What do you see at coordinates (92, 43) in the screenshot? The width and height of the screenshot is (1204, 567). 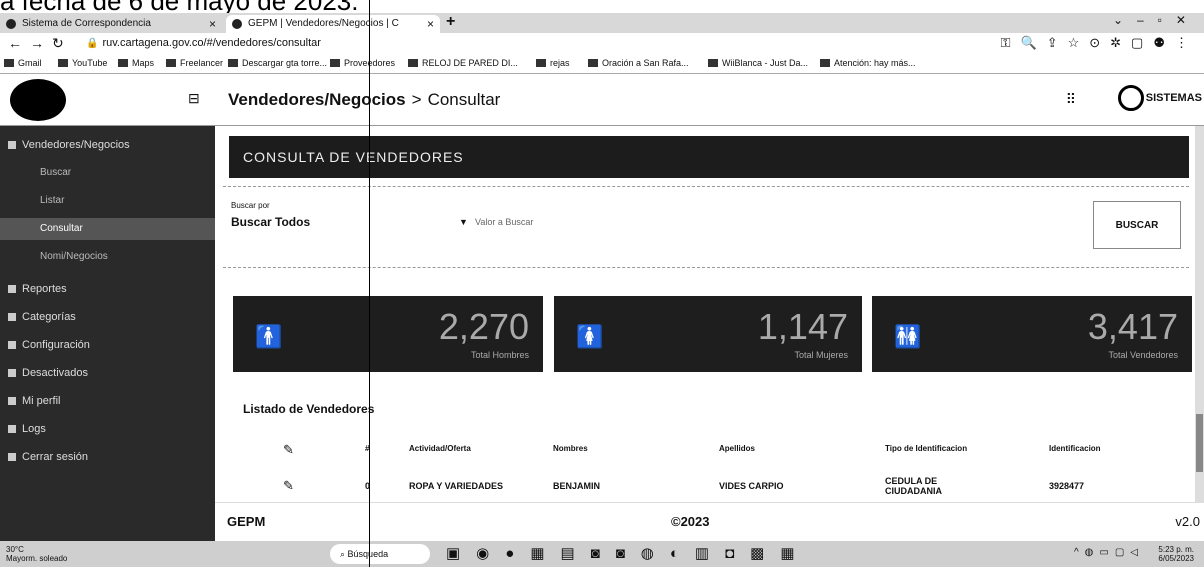 I see `lock-icon: 🔒` at bounding box center [92, 43].